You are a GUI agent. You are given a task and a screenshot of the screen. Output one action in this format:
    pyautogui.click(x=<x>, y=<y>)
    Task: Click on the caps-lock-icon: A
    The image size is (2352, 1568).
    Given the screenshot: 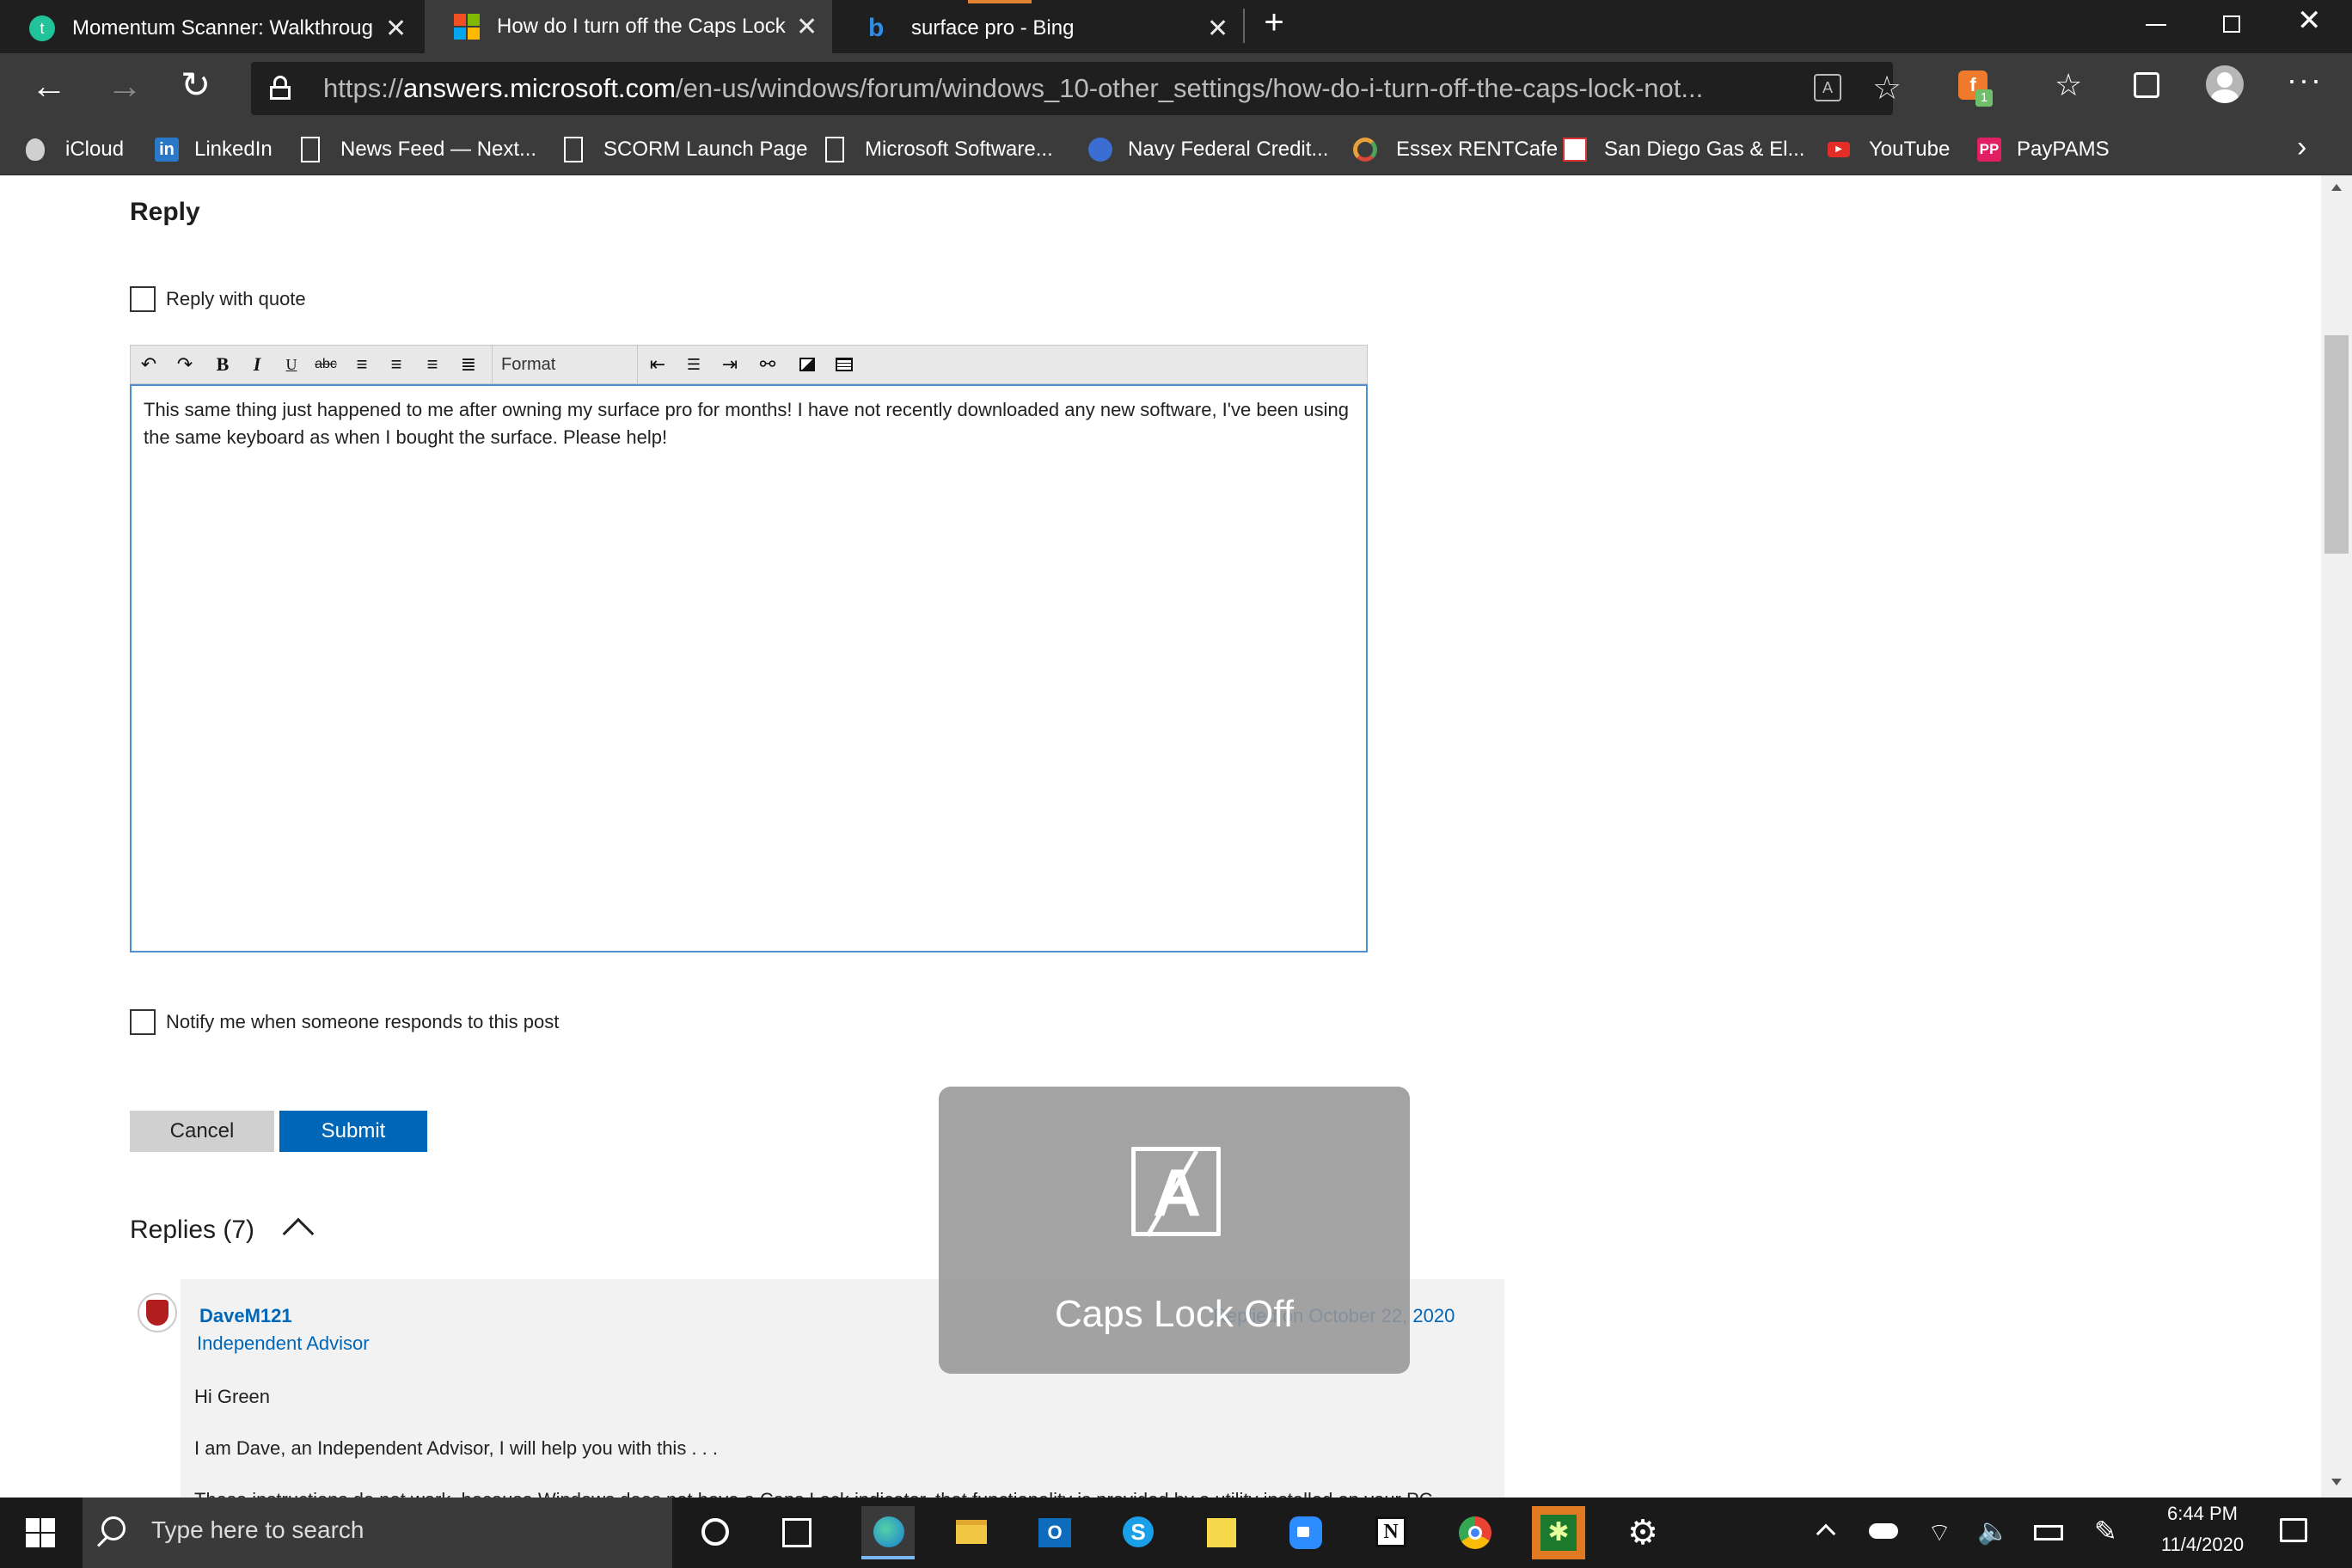 What is the action you would take?
    pyautogui.click(x=1176, y=1192)
    